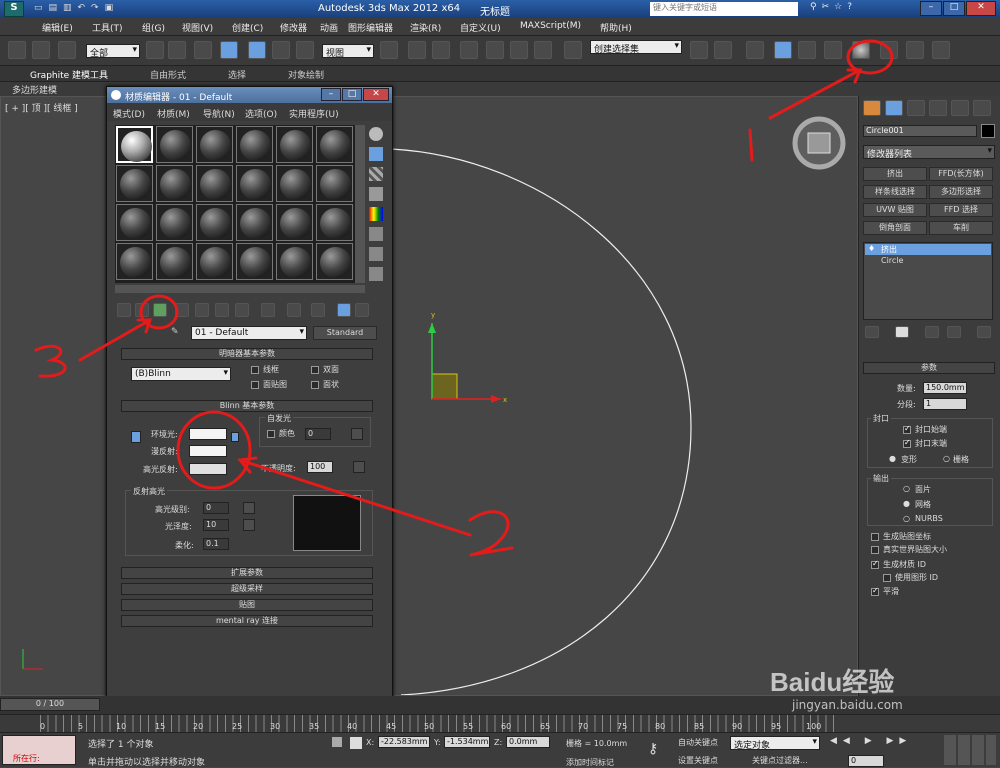 Image resolution: width=1000 pixels, height=768 pixels. I want to click on real-world-checkbox, so click(875, 550).